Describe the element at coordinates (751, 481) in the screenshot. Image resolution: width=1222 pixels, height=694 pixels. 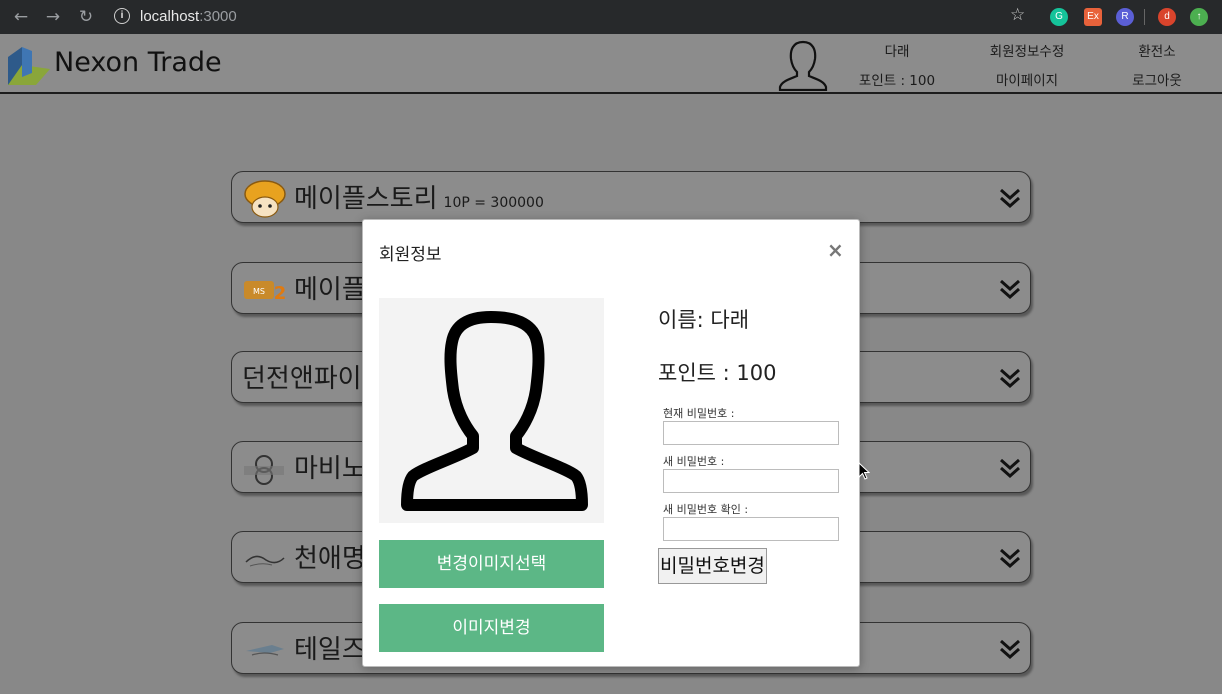
I see `new-password-input` at that location.